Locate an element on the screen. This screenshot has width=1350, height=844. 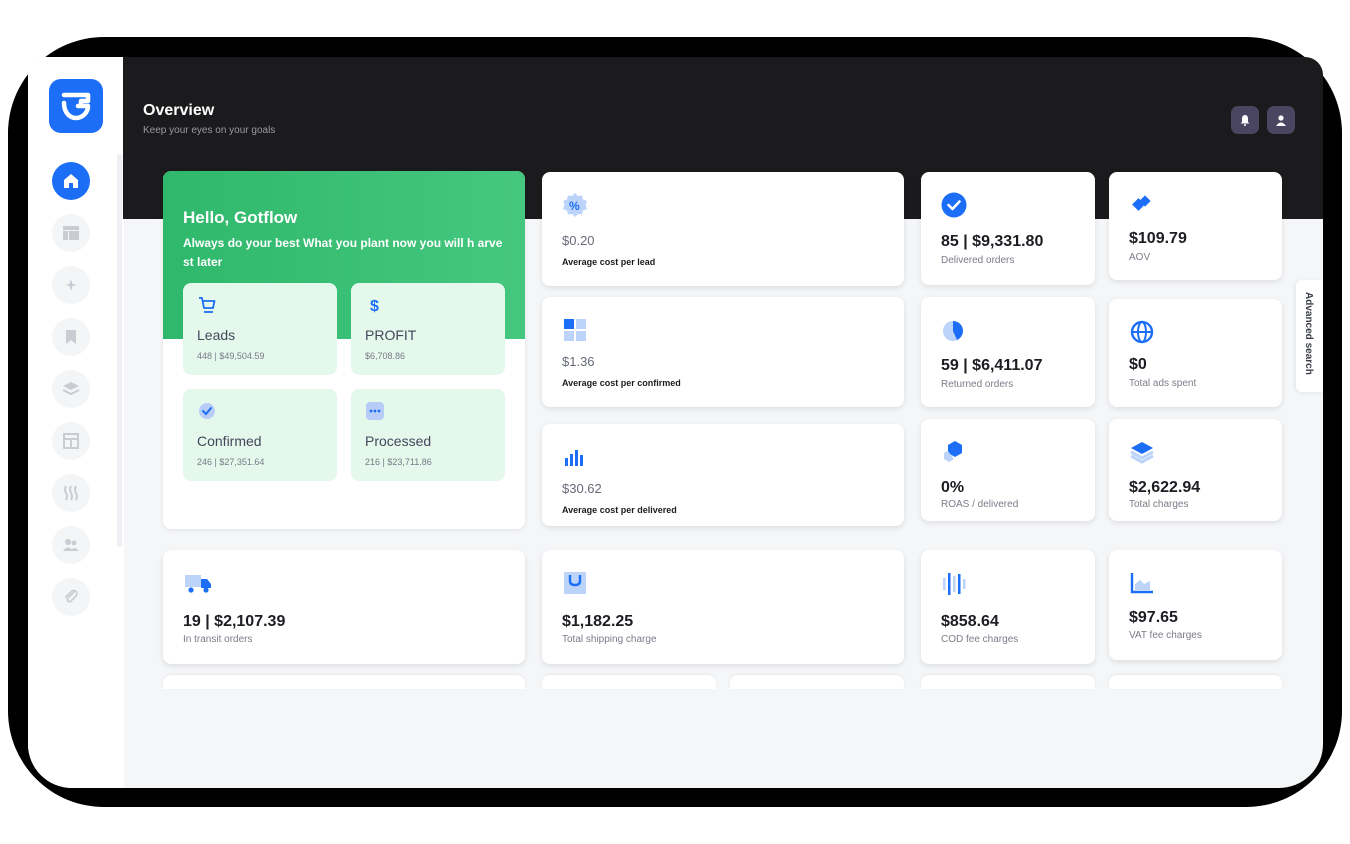
card-value: $1.36 is located at coordinates (578, 361).